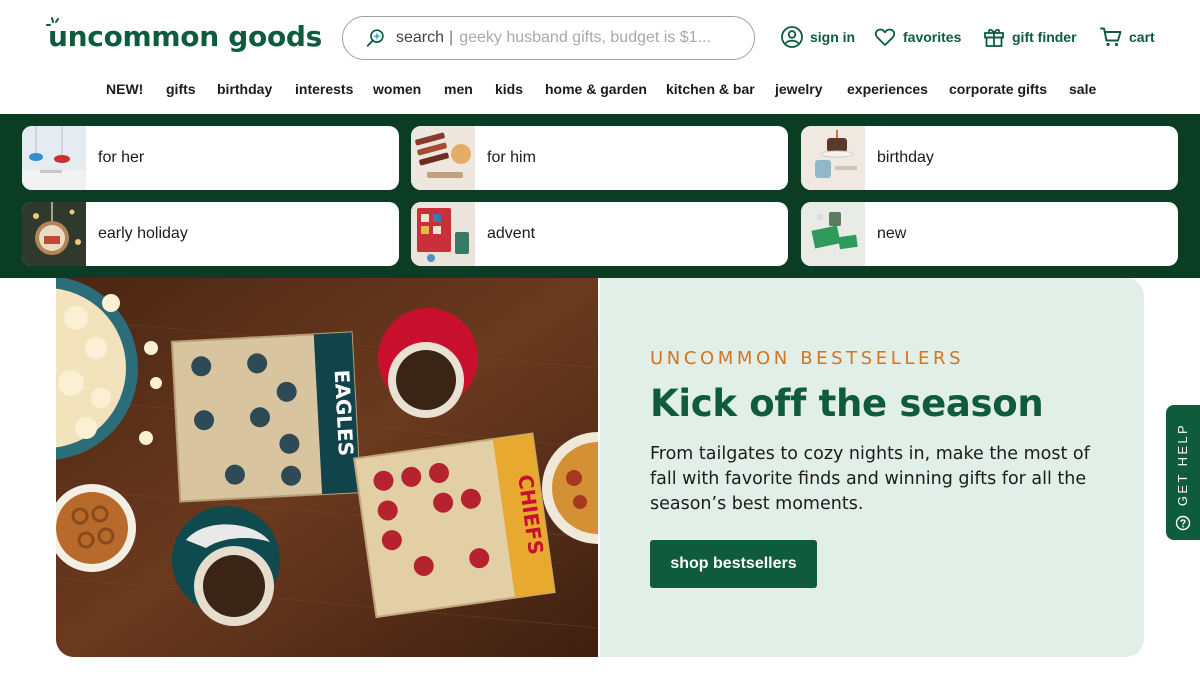 The image size is (1200, 675). Describe the element at coordinates (420, 37) in the screenshot. I see `search-label: search` at that location.